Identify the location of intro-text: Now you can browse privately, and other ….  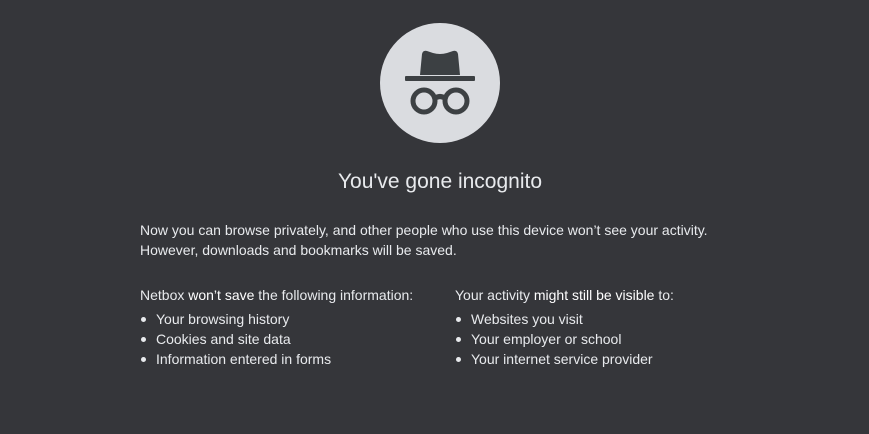
(440, 240).